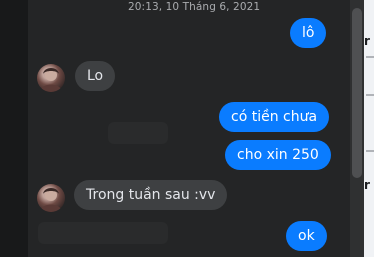 This screenshot has height=257, width=374. I want to click on message-outgoing: có tiền chưa, so click(274, 117).